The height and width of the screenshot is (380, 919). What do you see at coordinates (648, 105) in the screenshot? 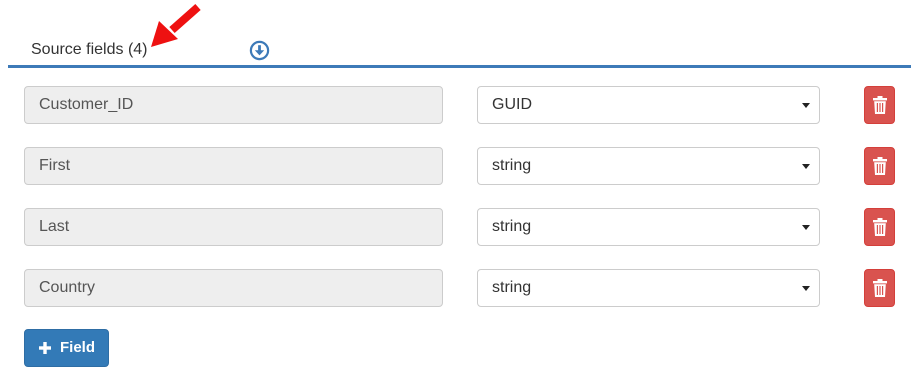
I see `field-type-select: GUID` at bounding box center [648, 105].